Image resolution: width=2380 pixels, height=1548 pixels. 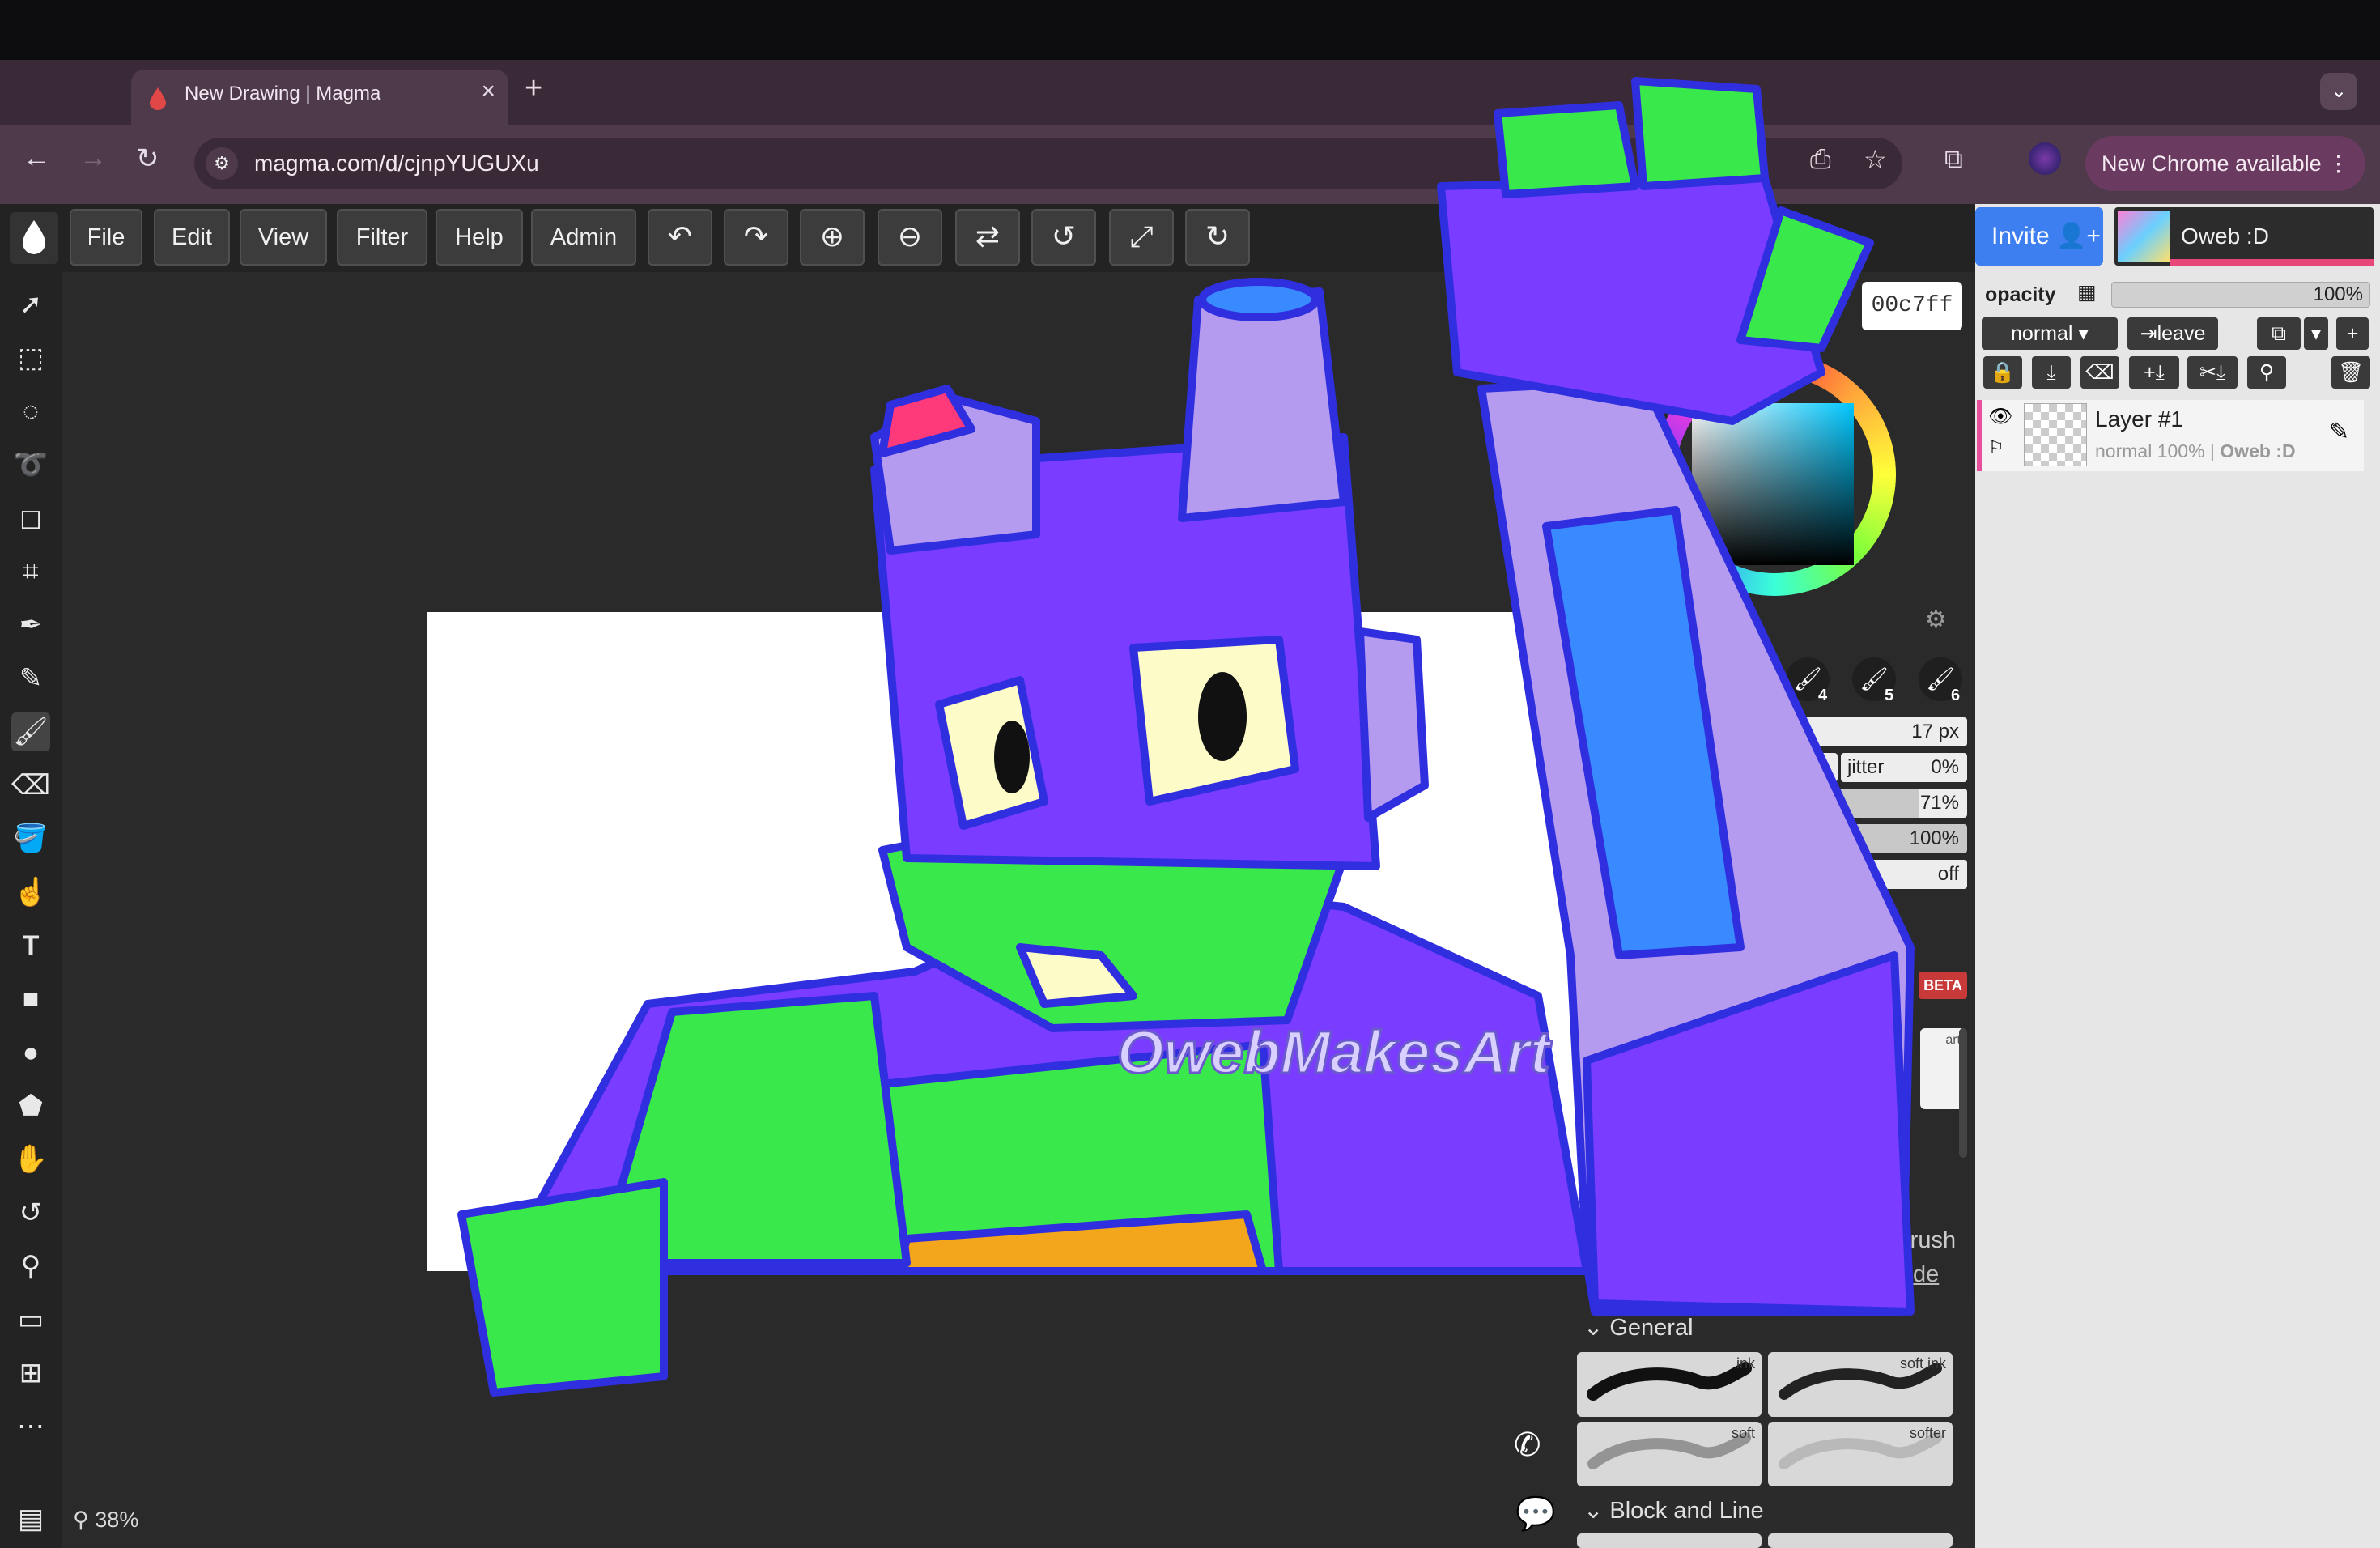 I want to click on user-badge: Oweb :D, so click(x=2244, y=237).